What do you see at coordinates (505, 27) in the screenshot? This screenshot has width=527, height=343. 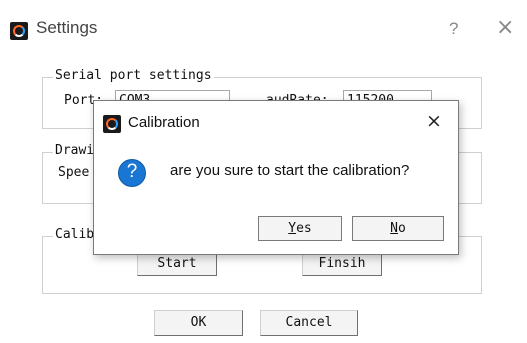 I see `close-button: ×` at bounding box center [505, 27].